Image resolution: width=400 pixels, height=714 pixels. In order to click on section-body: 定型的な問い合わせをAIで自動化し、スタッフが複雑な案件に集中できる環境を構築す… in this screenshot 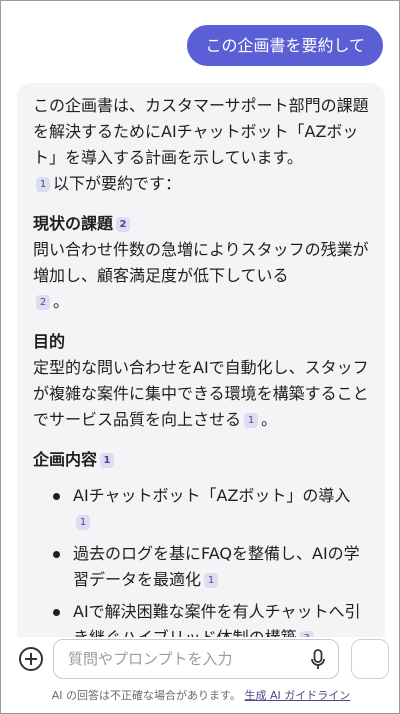, I will do `click(201, 394)`.